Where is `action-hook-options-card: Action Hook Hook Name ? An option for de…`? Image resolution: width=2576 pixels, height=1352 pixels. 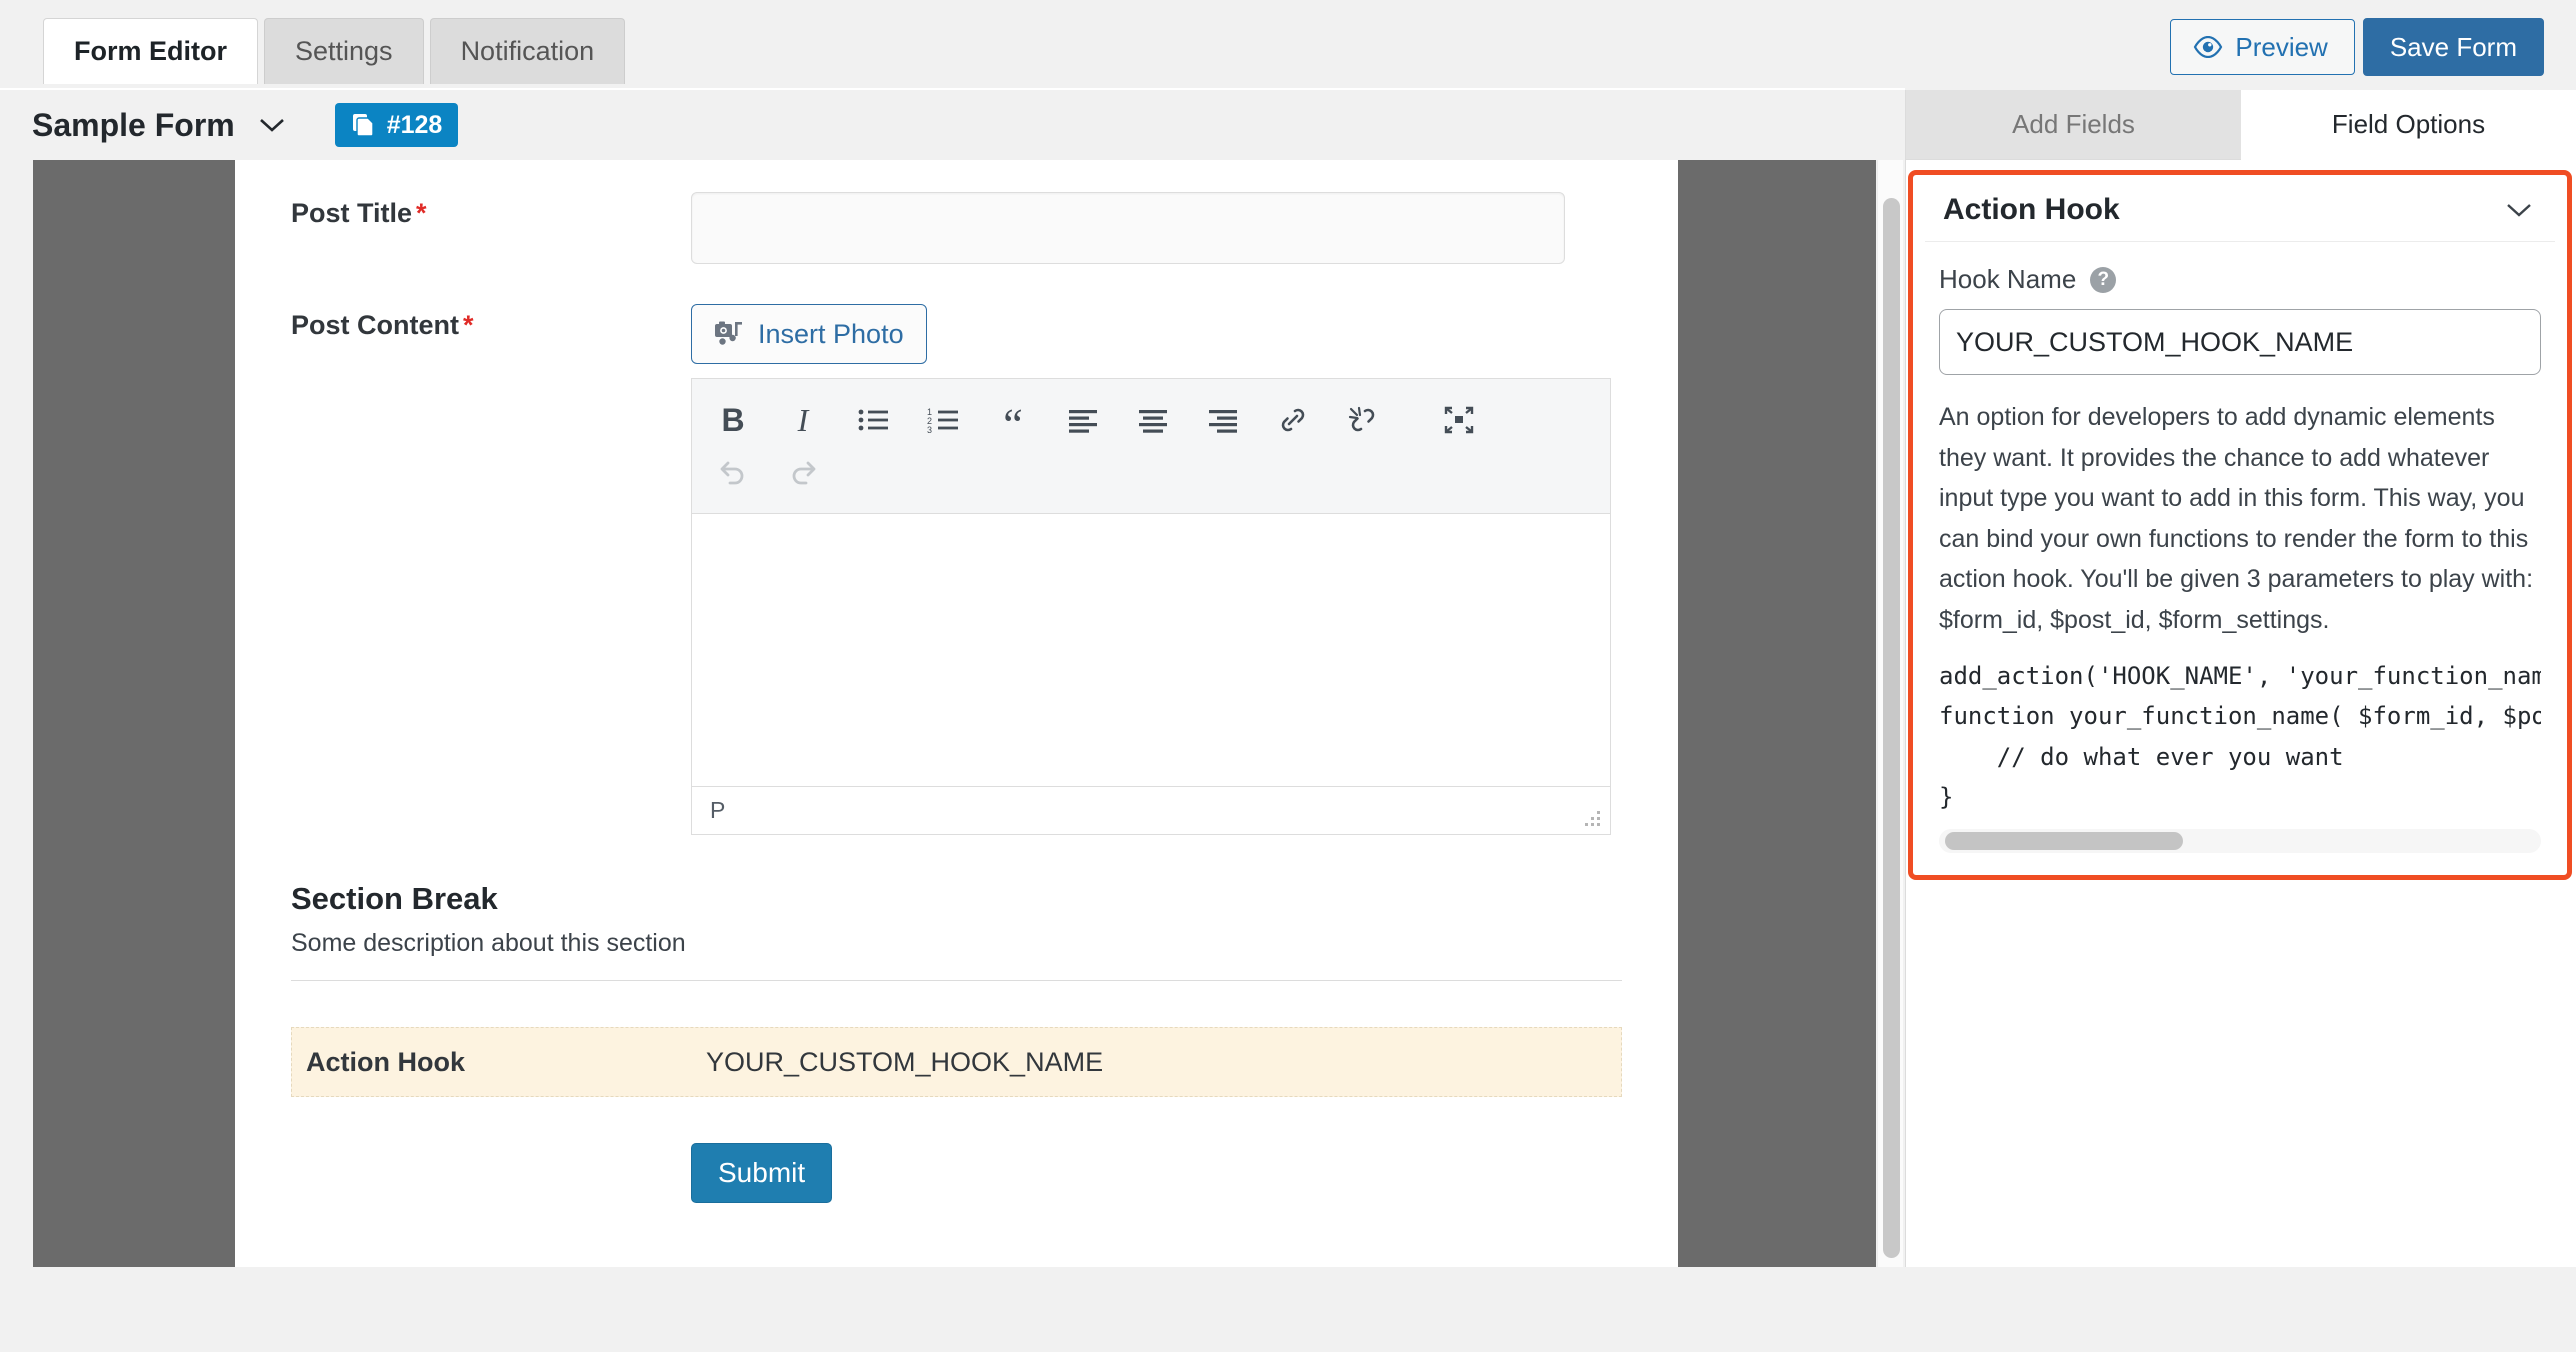
action-hook-options-card: Action Hook Hook Name ? An option for de… is located at coordinates (2240, 525).